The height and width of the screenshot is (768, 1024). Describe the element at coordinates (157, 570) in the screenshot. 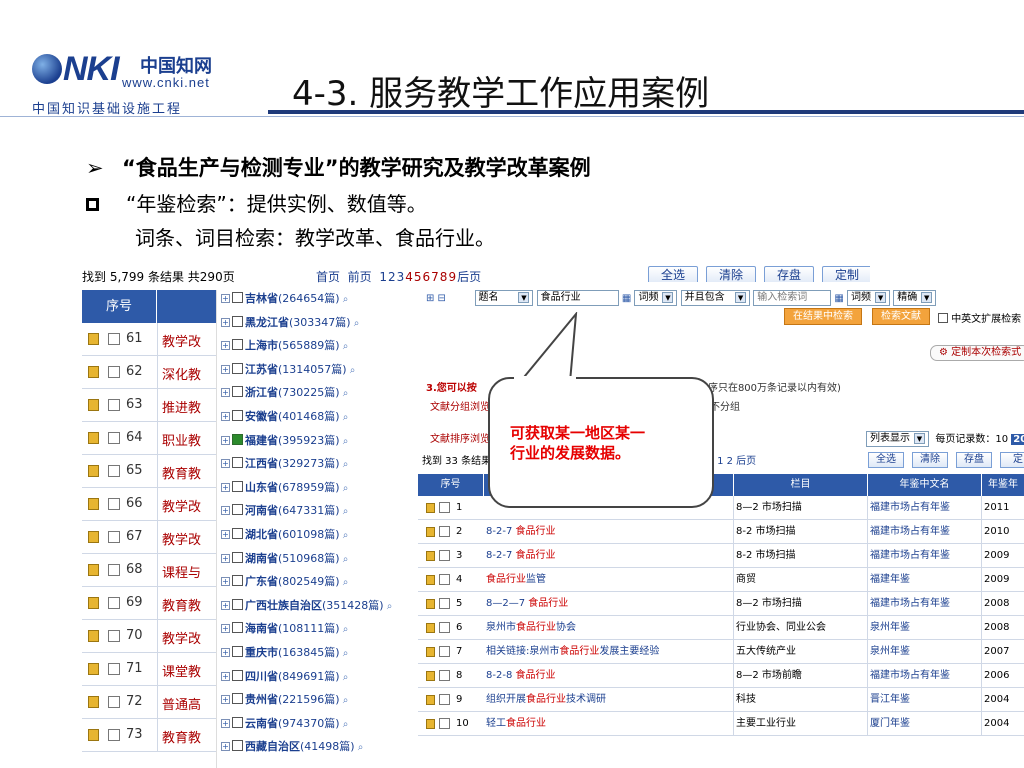

I see `table-row: 68 课程与` at that location.